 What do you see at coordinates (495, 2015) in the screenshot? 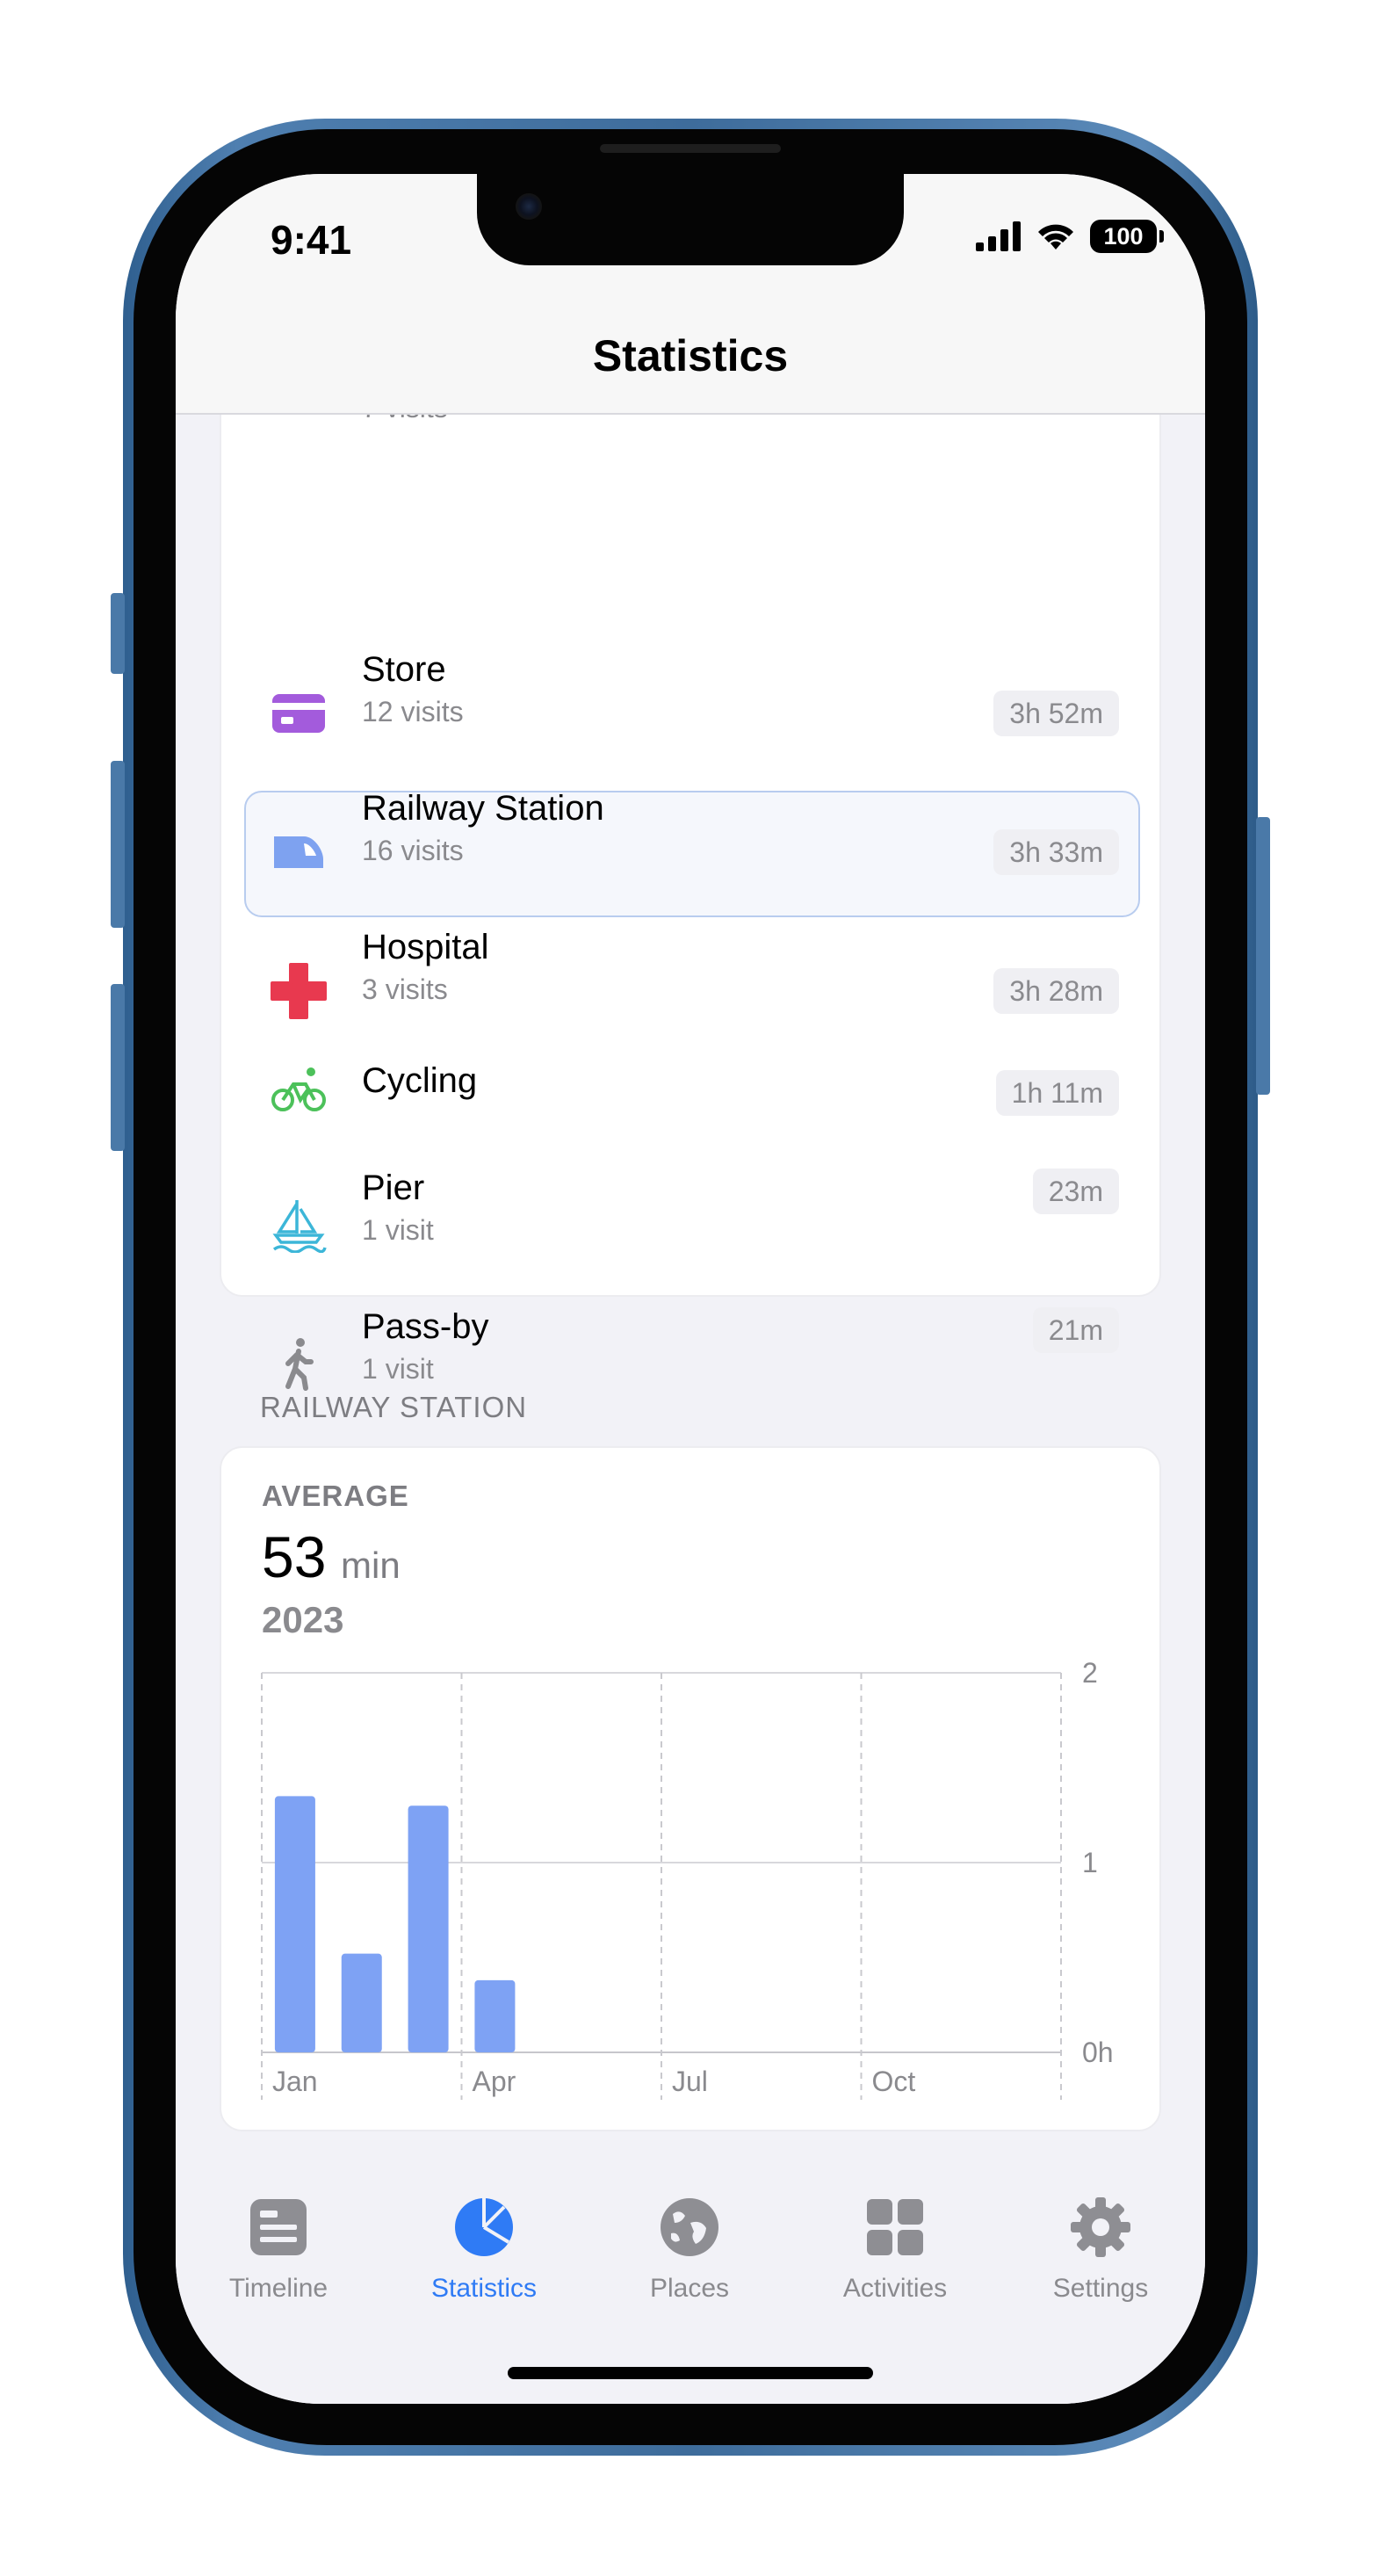
I see `bar-apr` at bounding box center [495, 2015].